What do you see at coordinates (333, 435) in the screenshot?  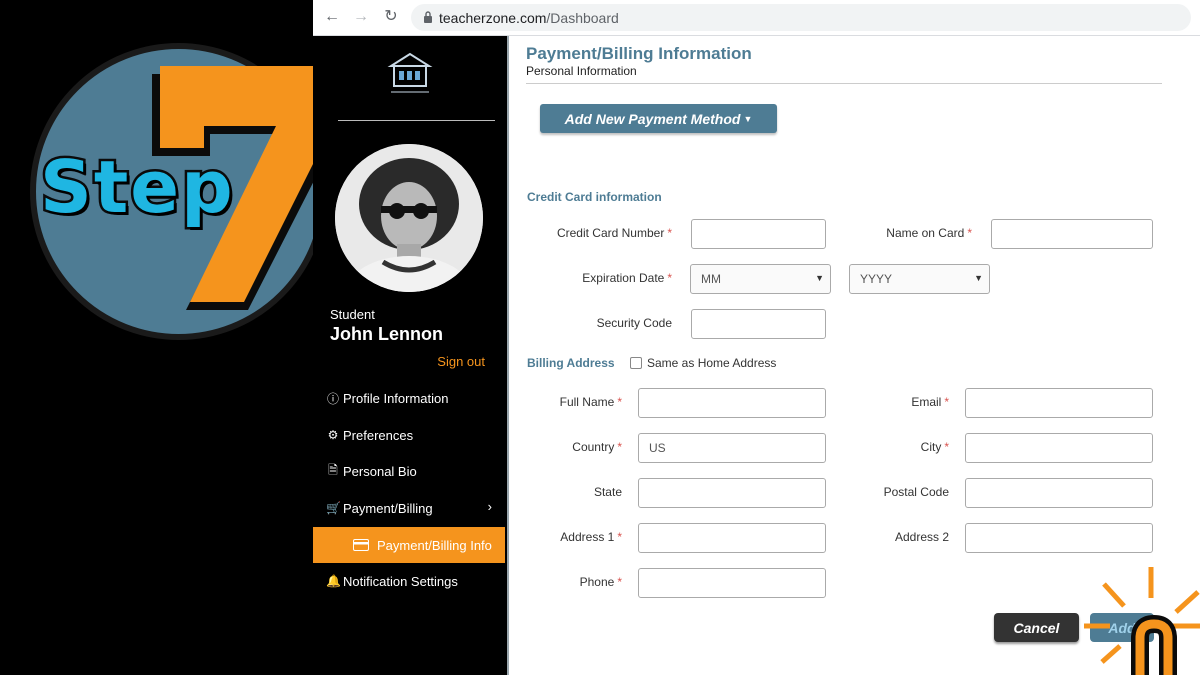 I see `gears-icon: ⚙` at bounding box center [333, 435].